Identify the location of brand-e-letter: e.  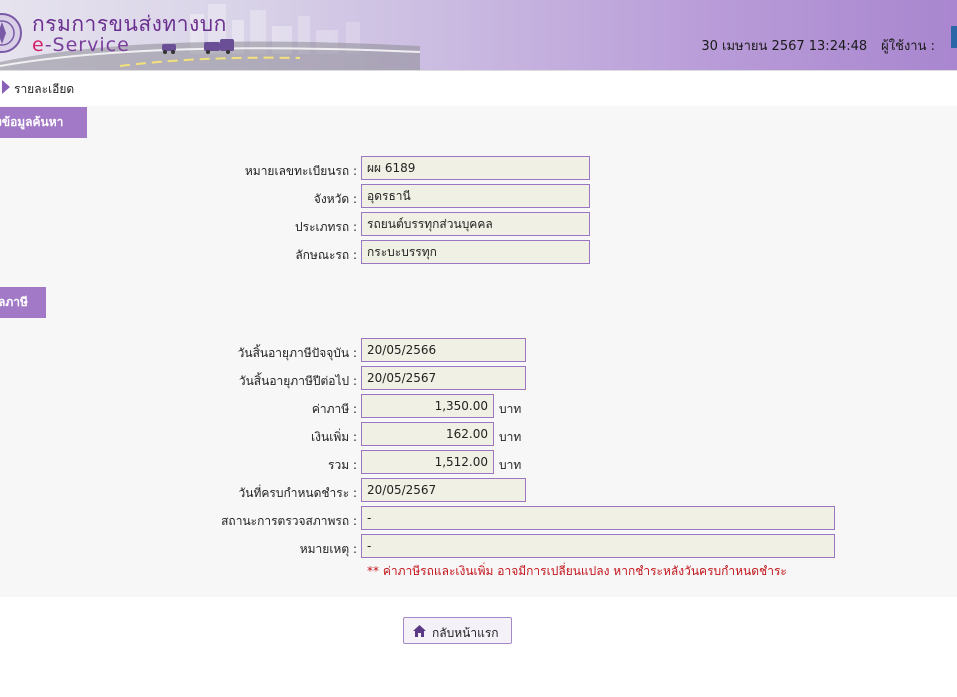
(38, 45).